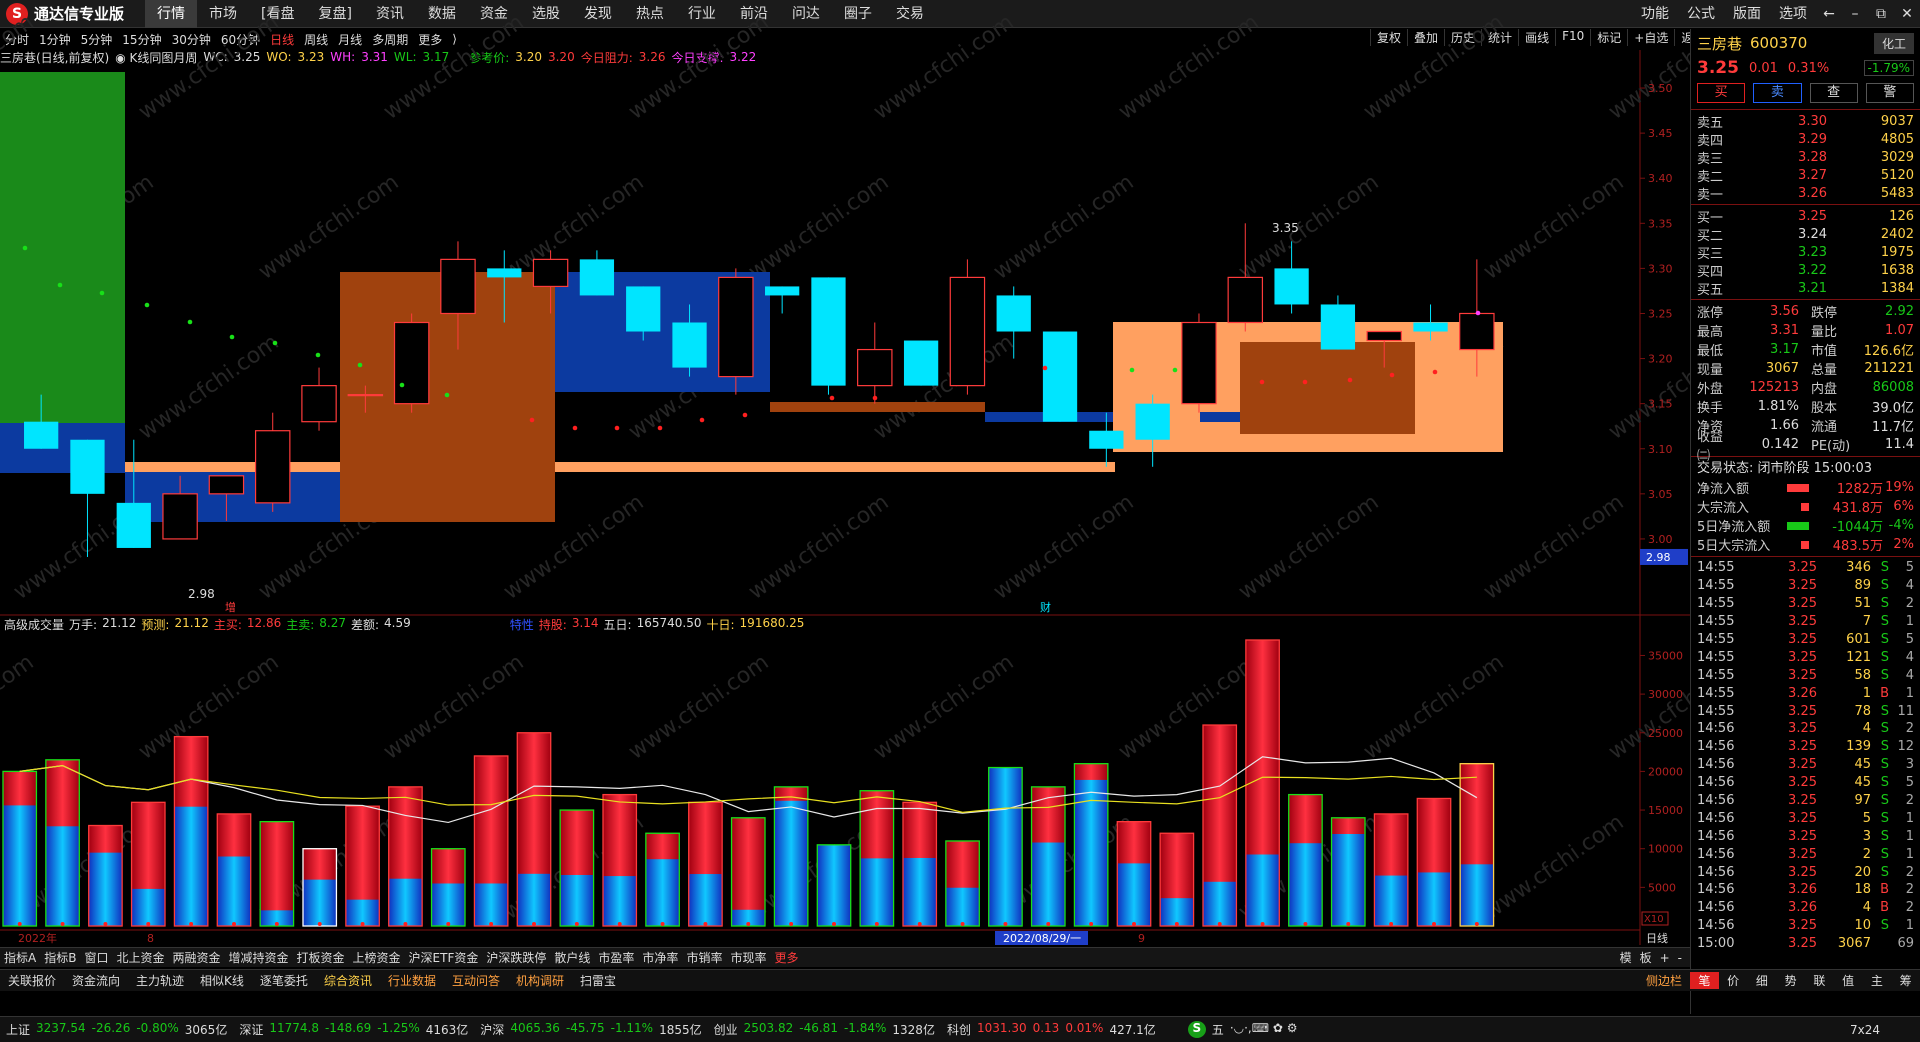 The image size is (1920, 1042). I want to click on bid-row: 买三 3.23 1975, so click(1805, 252).